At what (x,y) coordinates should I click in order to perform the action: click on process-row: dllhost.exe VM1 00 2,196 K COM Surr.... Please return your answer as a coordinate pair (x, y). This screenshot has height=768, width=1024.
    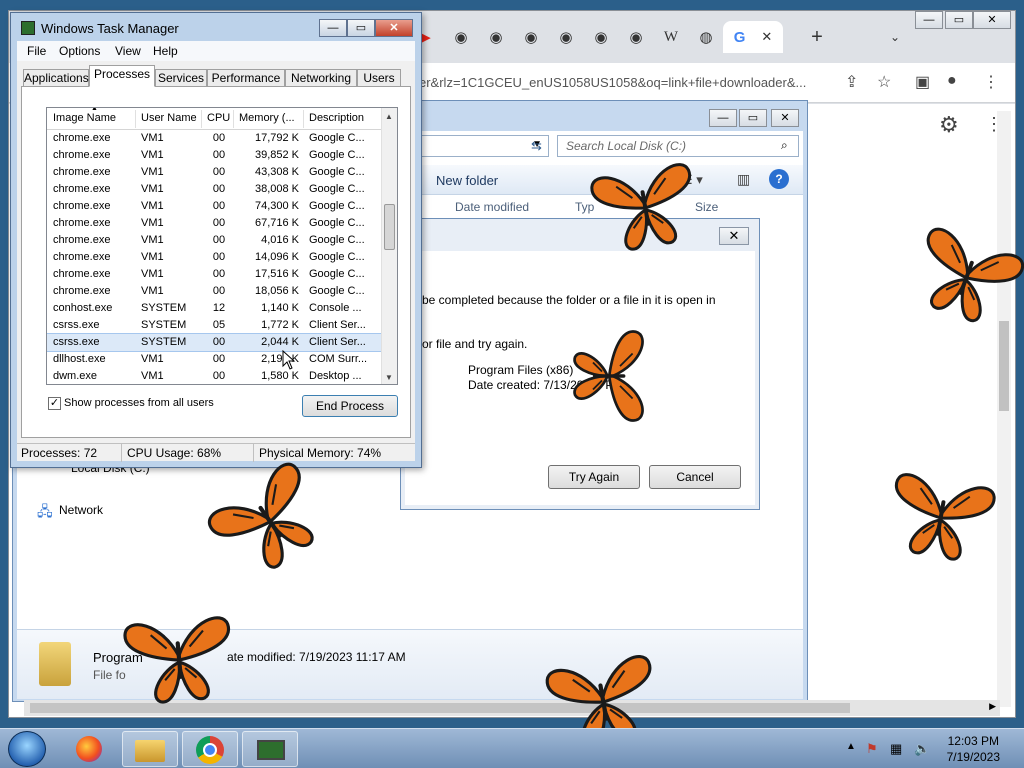
    Looking at the image, I should click on (214, 359).